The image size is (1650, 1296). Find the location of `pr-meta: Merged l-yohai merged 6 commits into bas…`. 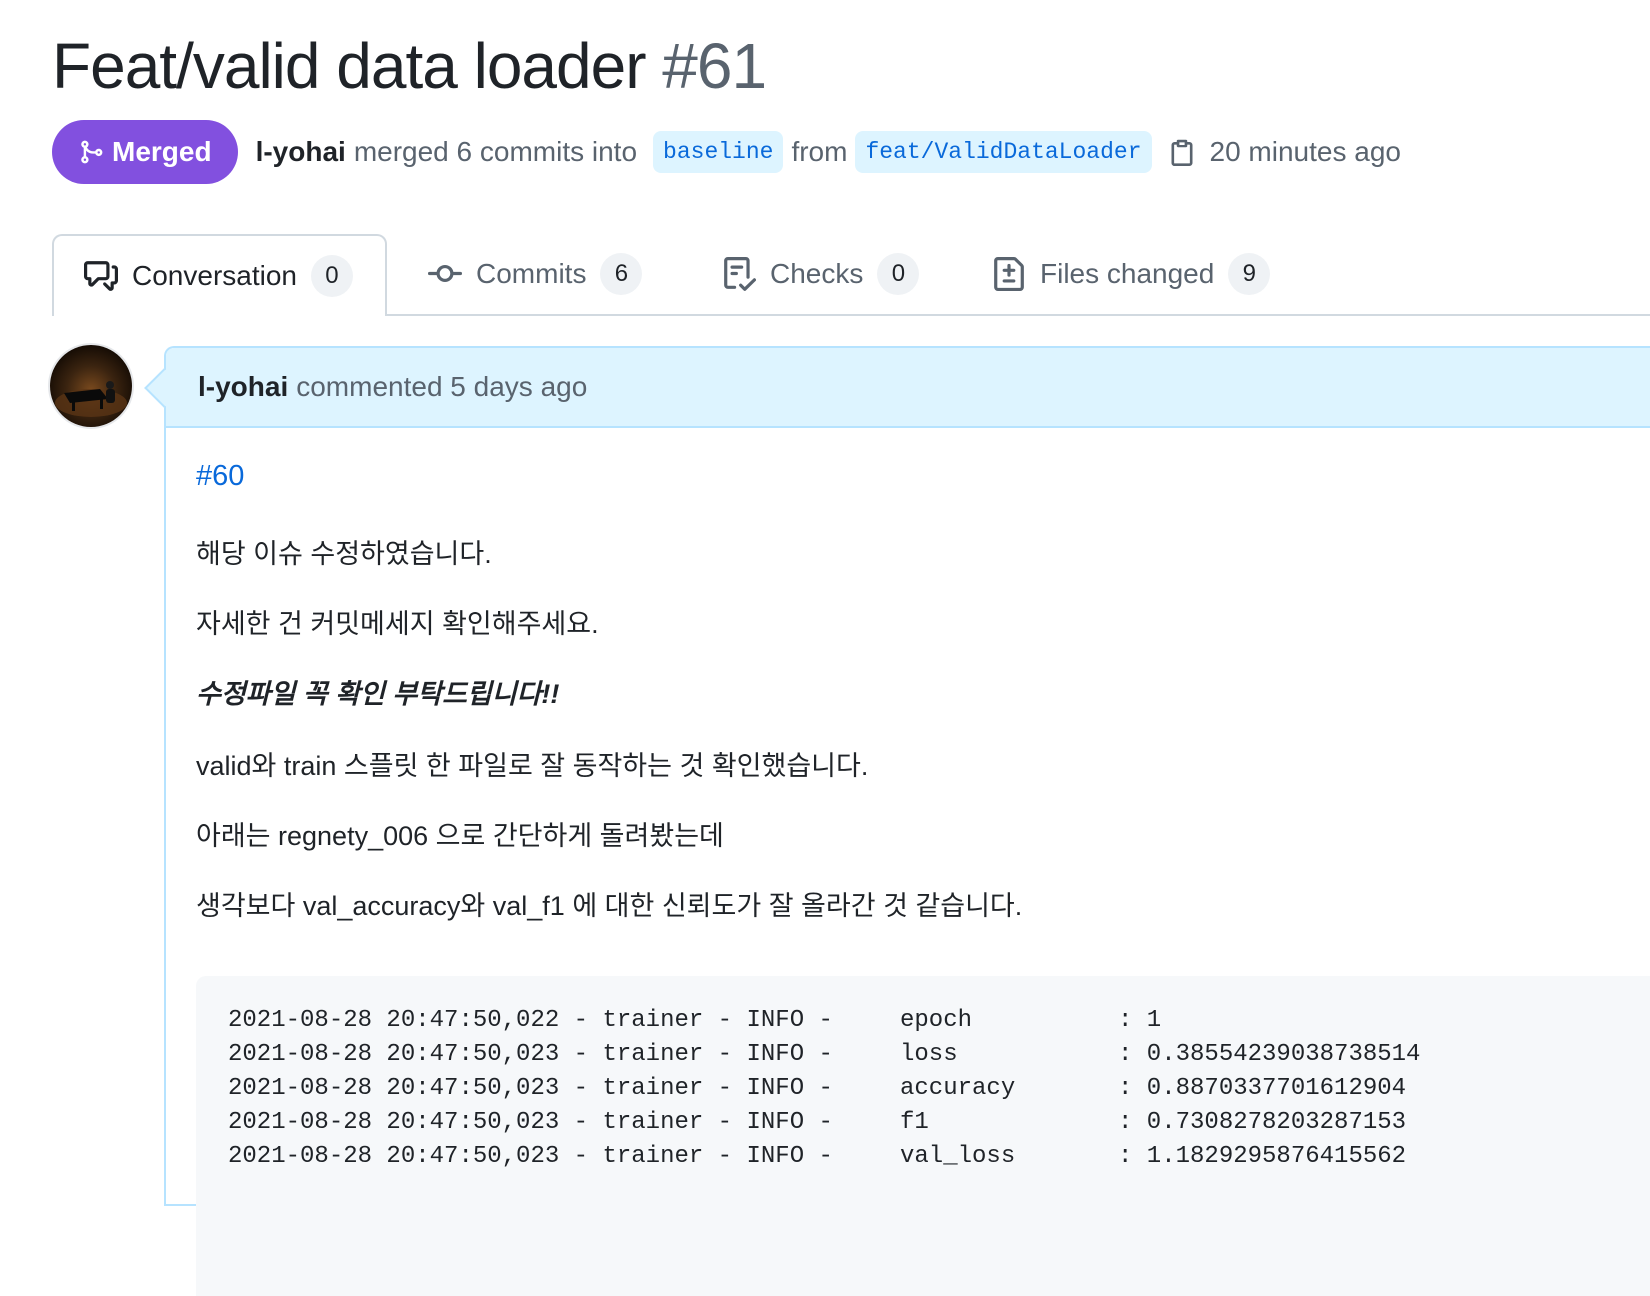

pr-meta: Merged l-yohai merged 6 commits into bas… is located at coordinates (726, 152).